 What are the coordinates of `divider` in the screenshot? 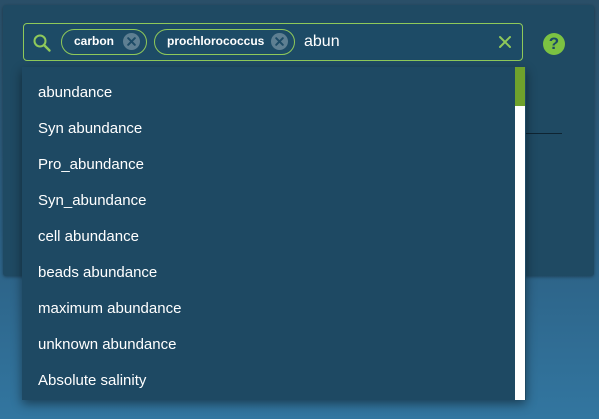 It's located at (542, 133).